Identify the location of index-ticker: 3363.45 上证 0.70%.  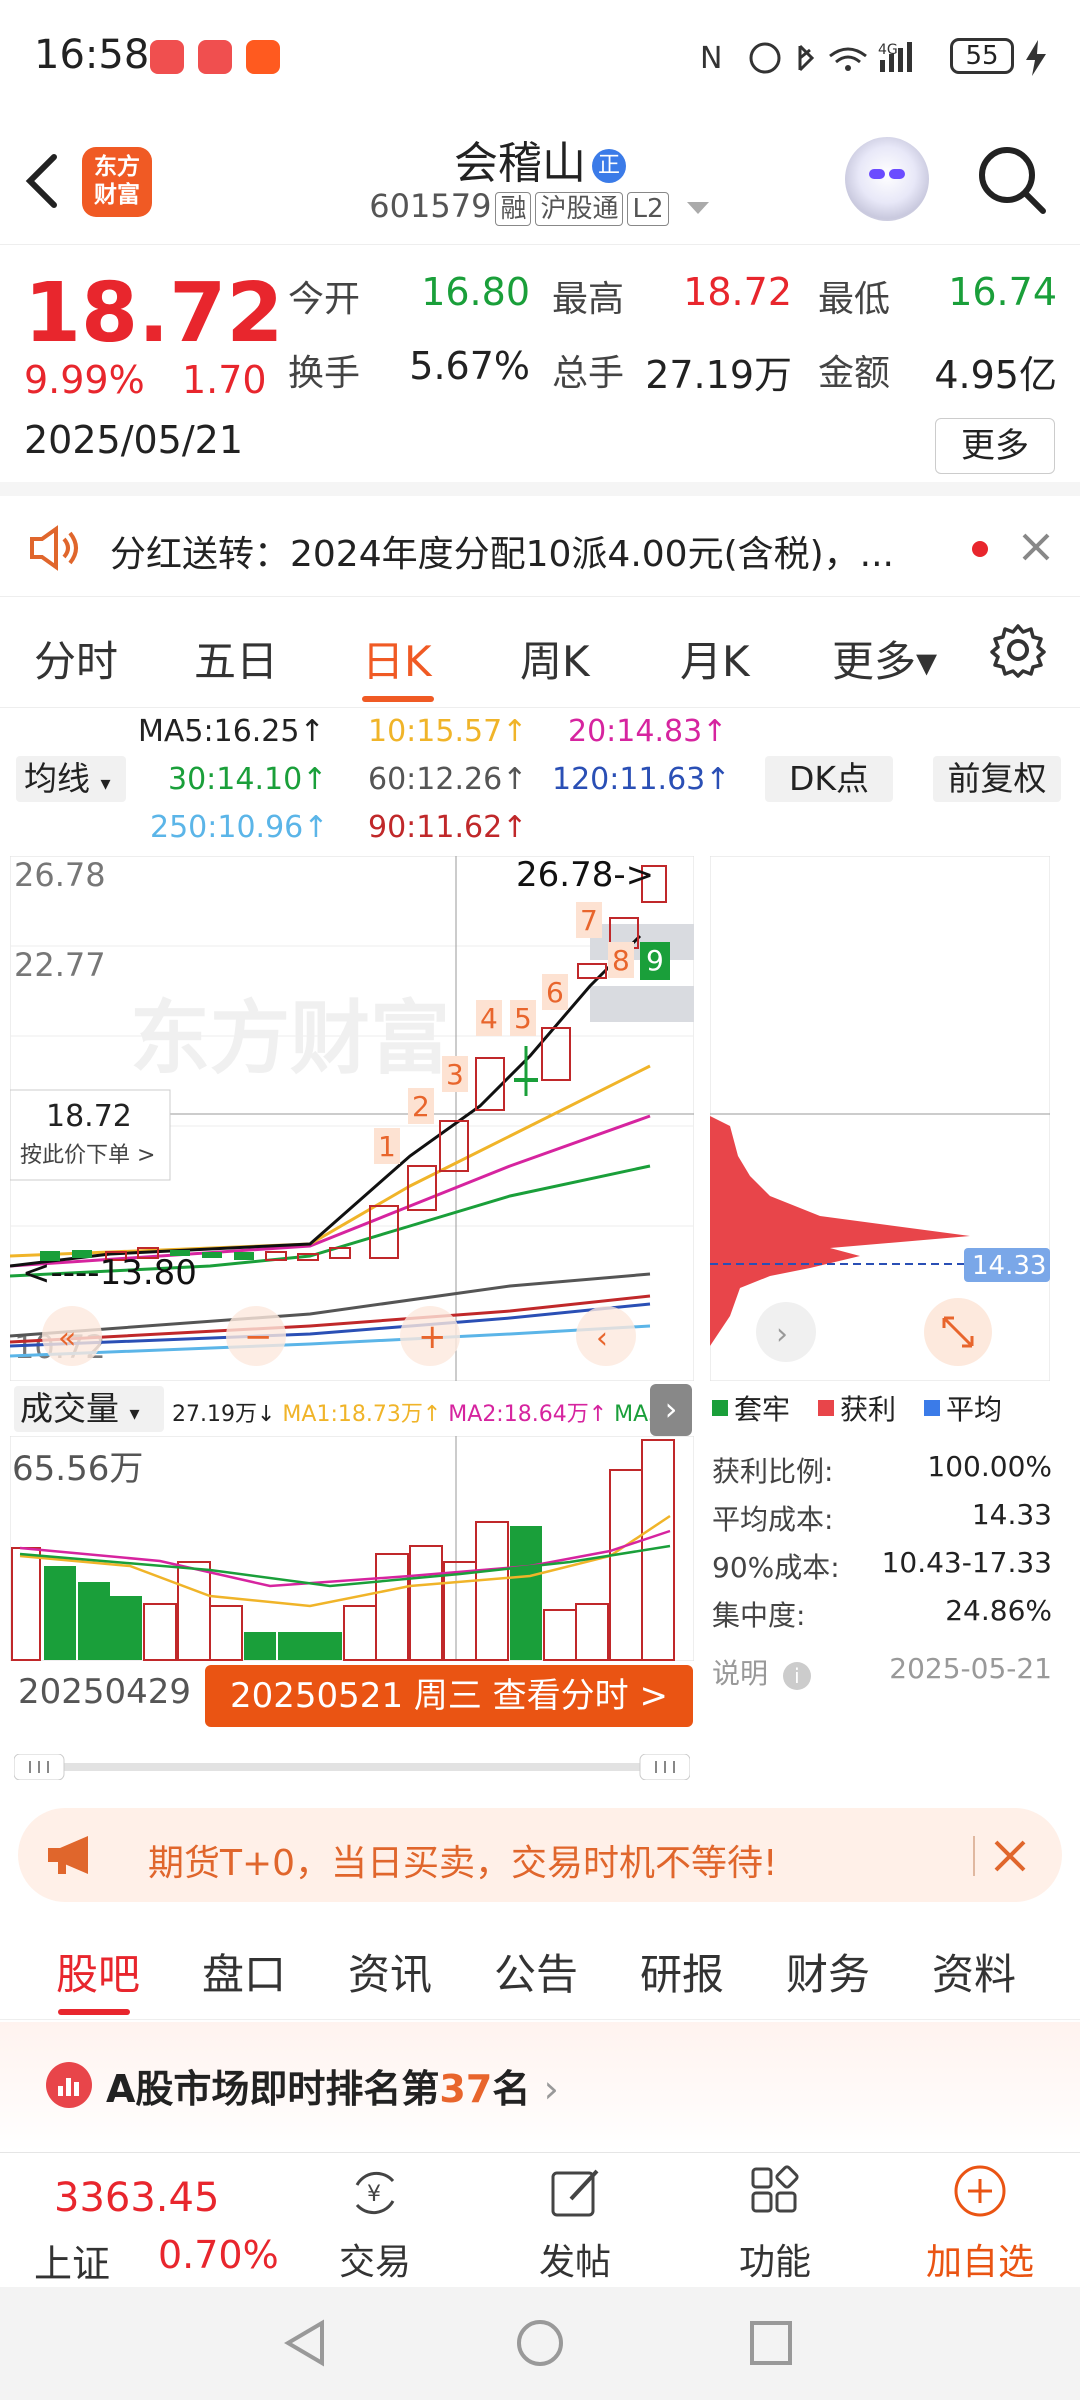
(145, 2220).